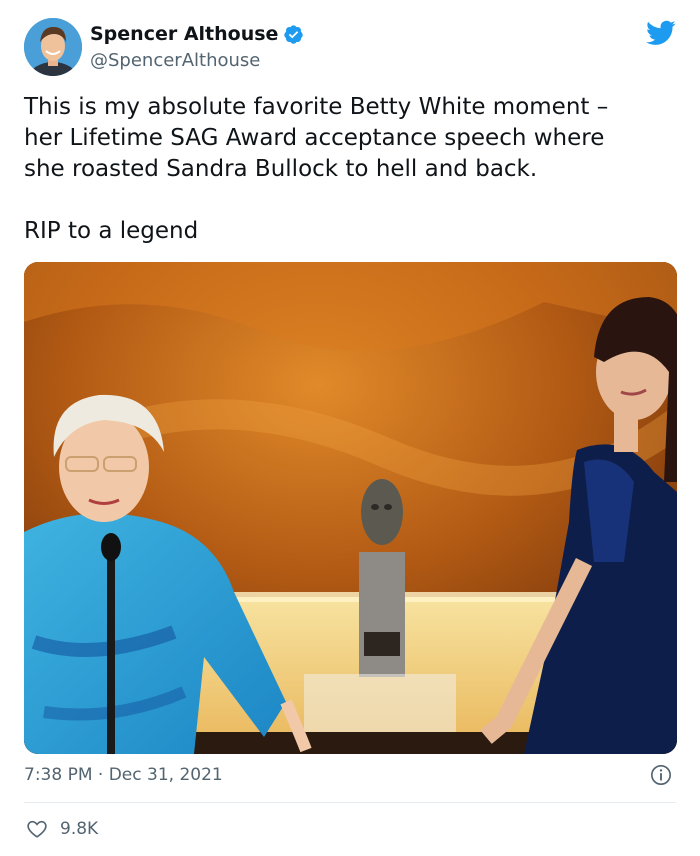  I want to click on tweet-timestamp: 7:38 PM · Dec 31, 2021, so click(123, 775).